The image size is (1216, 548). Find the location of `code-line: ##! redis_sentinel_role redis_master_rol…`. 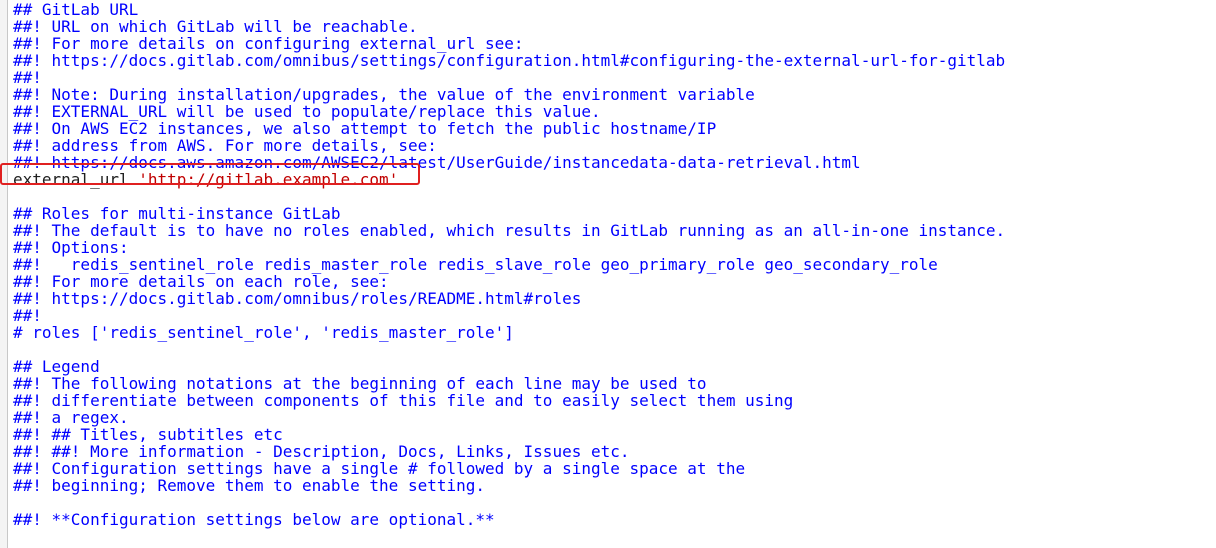

code-line: ##! redis_sentinel_role redis_master_rol… is located at coordinates (475, 264).